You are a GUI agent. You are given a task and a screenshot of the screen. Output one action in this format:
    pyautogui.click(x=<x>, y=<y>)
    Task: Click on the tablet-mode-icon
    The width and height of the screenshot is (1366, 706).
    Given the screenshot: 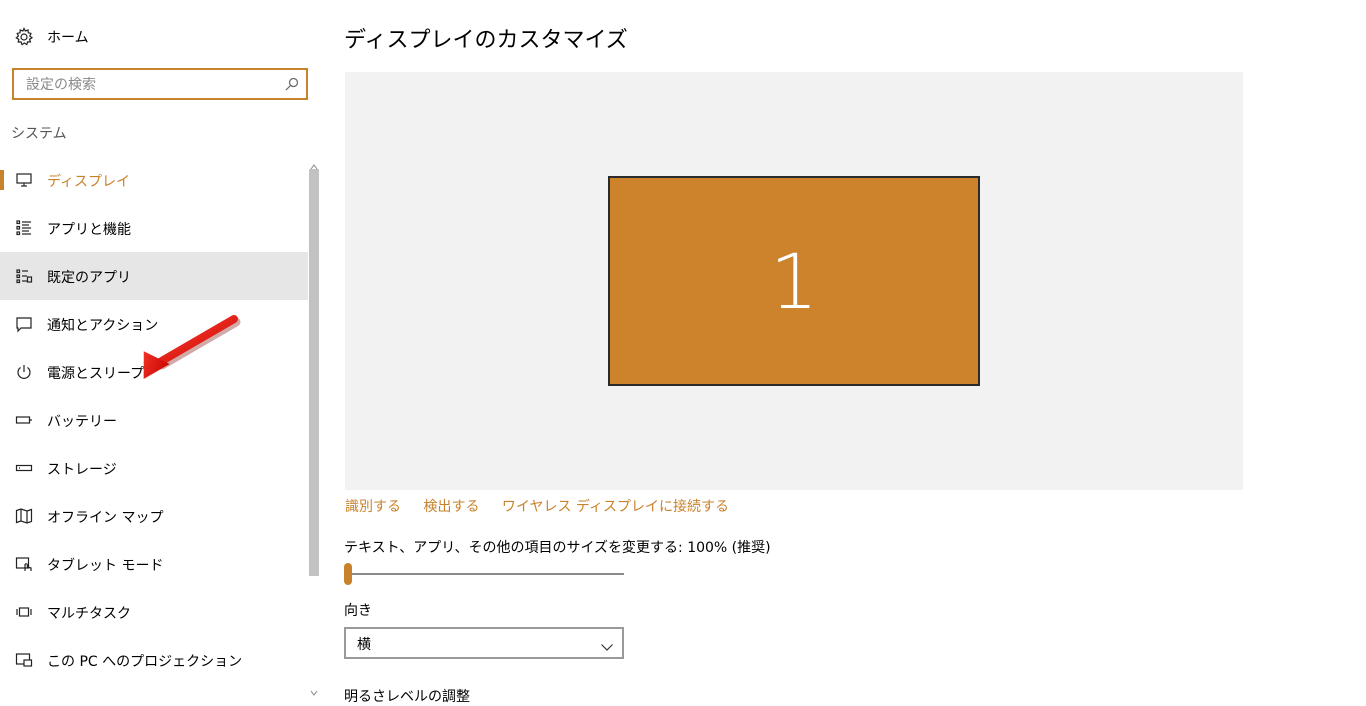 What is the action you would take?
    pyautogui.click(x=24, y=564)
    